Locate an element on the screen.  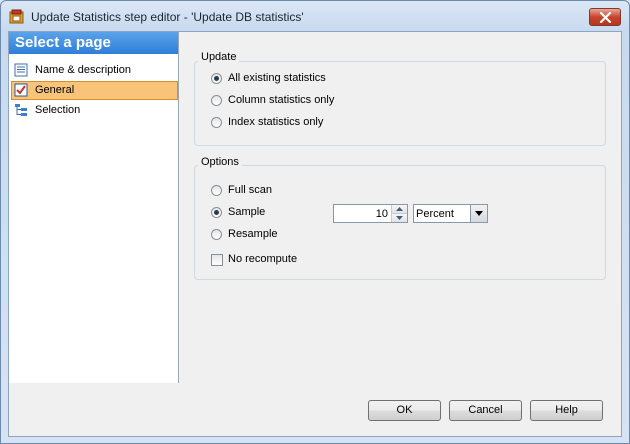
arrow-up-icon is located at coordinates (399, 209).